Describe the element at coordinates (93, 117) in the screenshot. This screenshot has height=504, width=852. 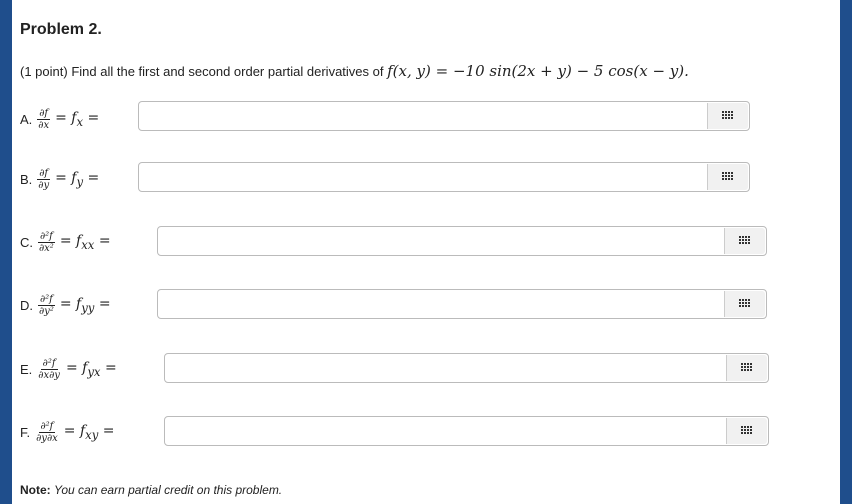
I see `part-a-equals: =` at that location.